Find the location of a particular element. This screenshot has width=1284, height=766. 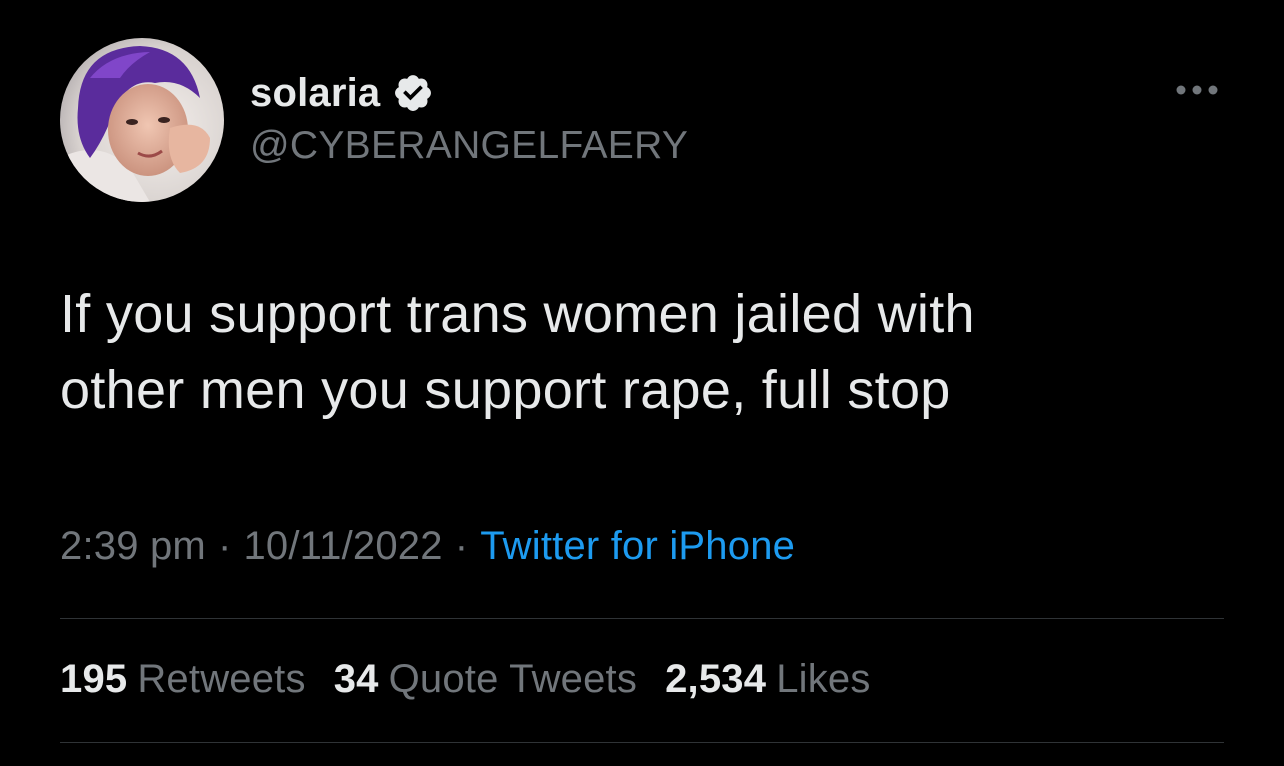

likes-stat: 2,534 Likes is located at coordinates (768, 679).